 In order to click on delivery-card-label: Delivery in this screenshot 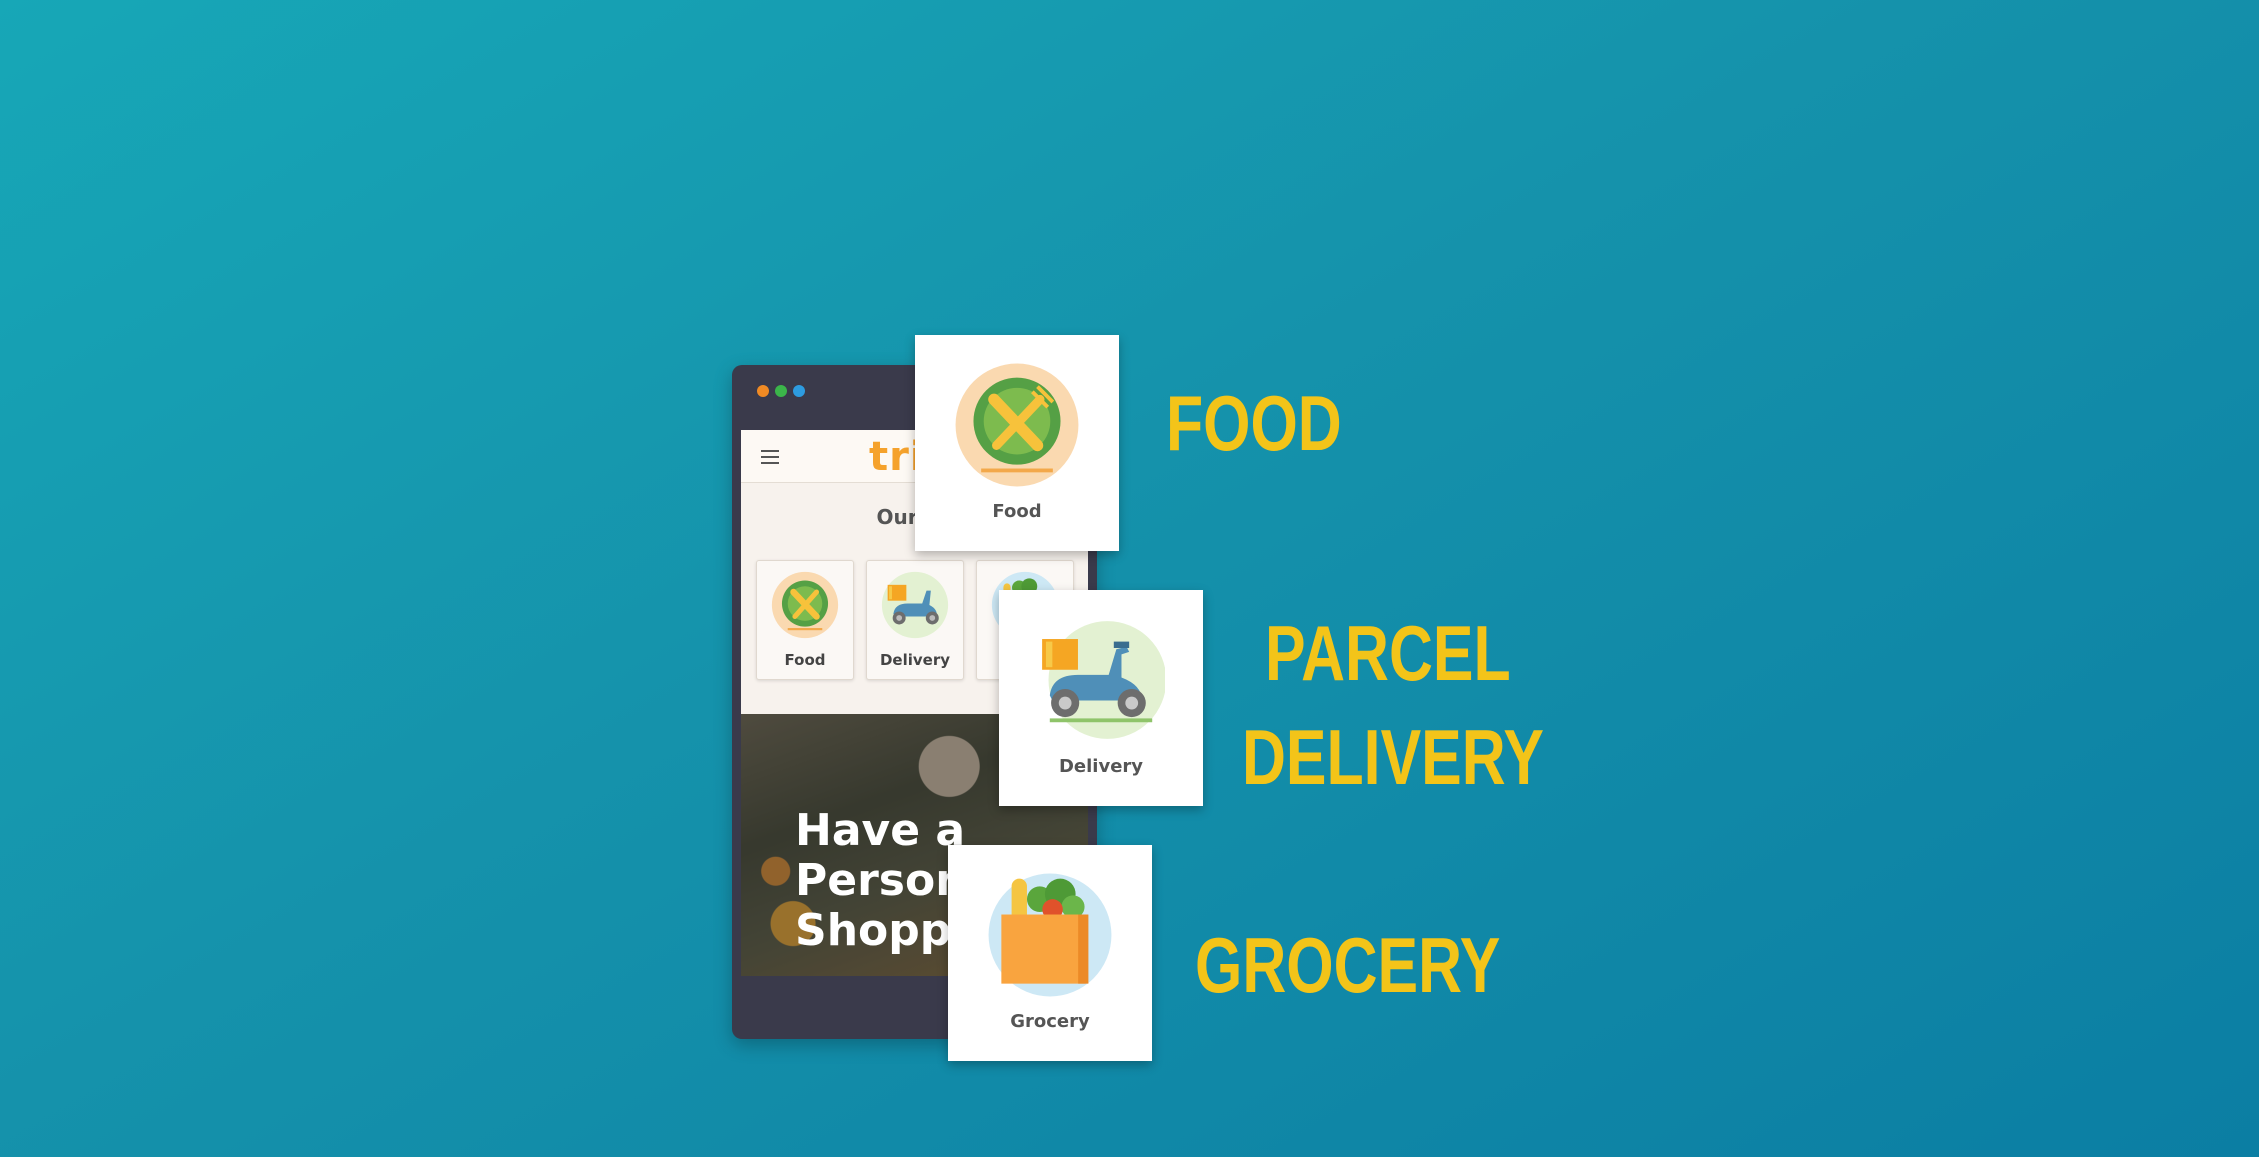, I will do `click(1101, 766)`.